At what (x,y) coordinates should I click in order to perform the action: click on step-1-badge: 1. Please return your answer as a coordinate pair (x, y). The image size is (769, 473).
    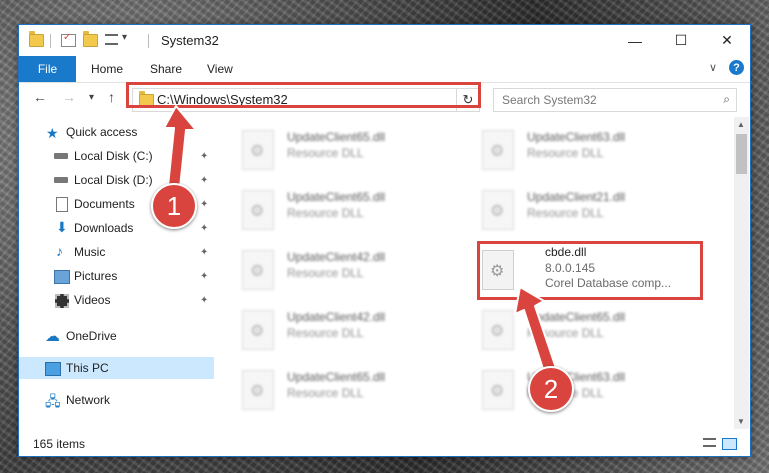
    Looking at the image, I should click on (174, 206).